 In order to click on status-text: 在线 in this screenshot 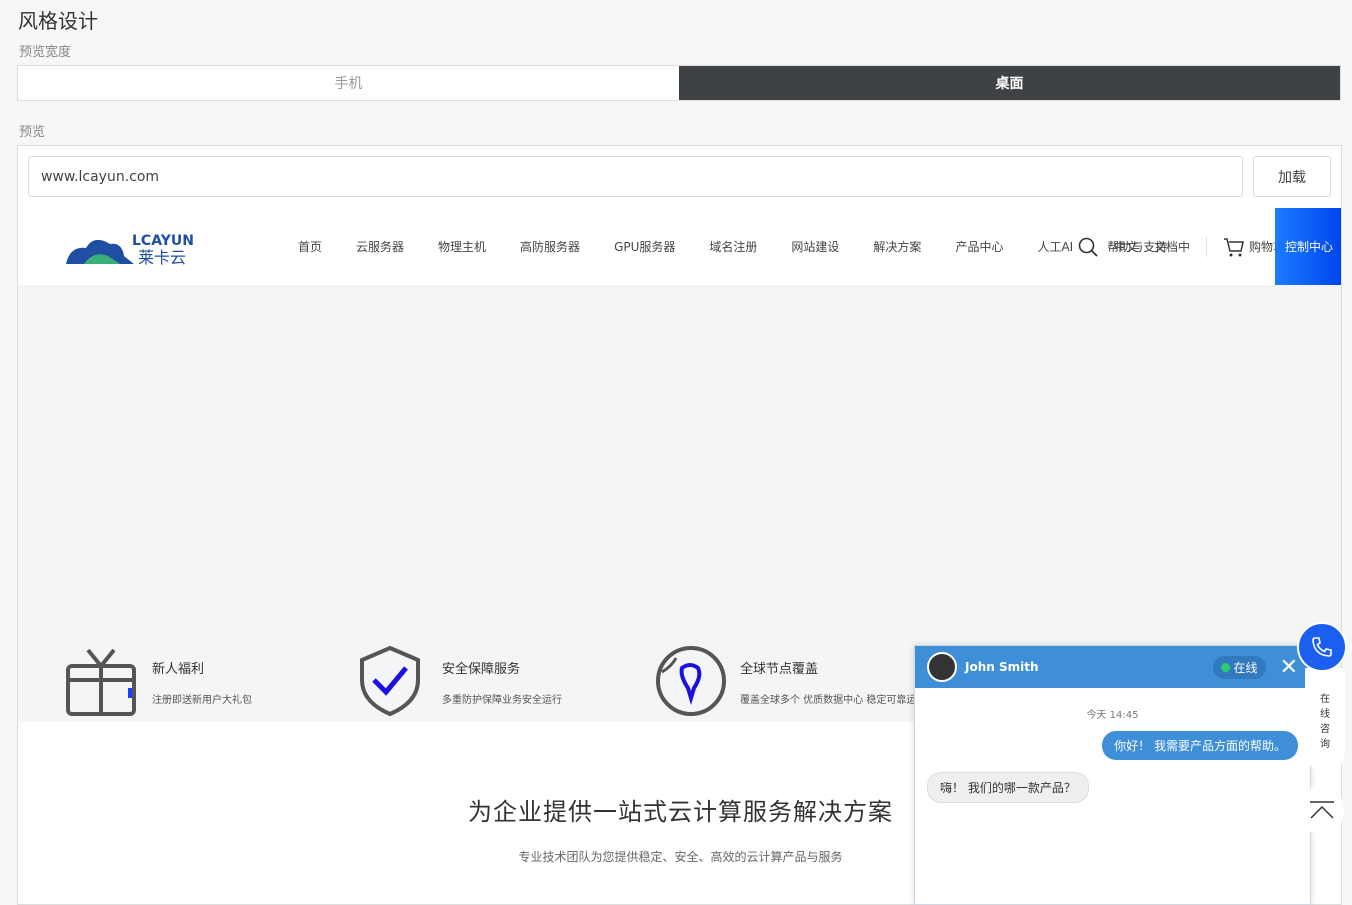, I will do `click(1245, 667)`.